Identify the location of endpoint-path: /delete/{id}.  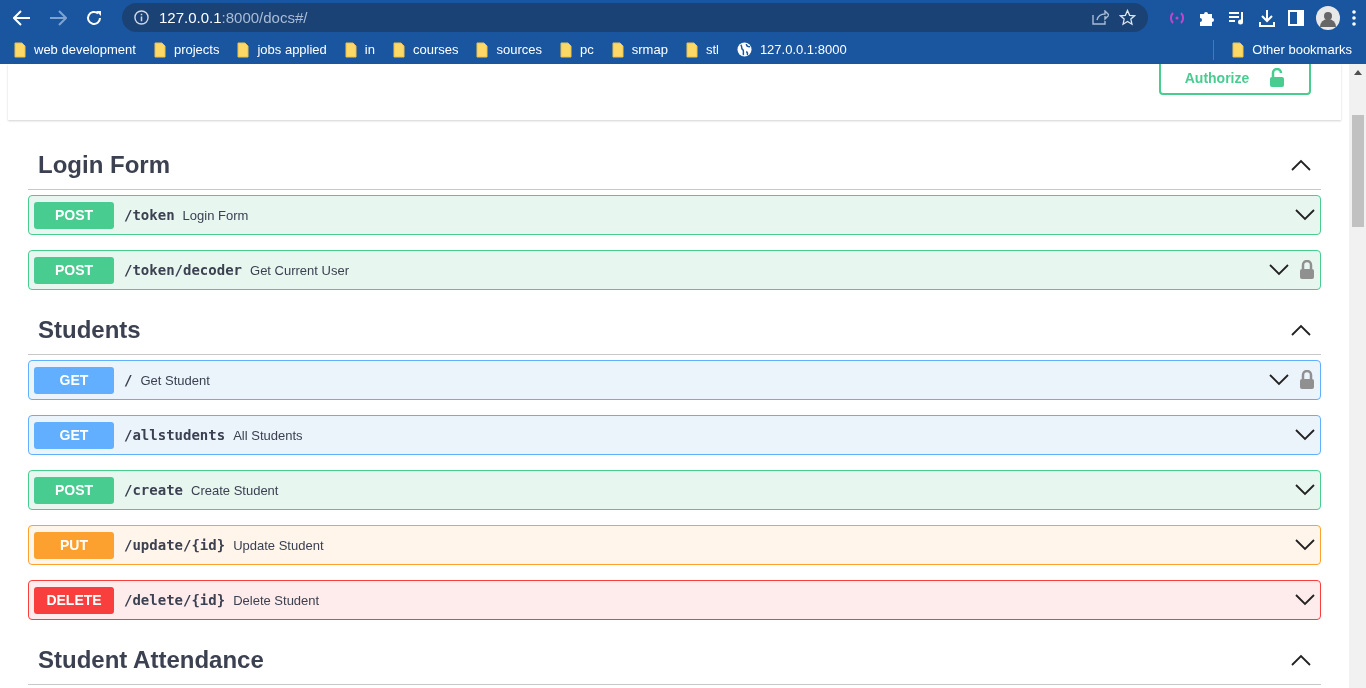
(175, 600).